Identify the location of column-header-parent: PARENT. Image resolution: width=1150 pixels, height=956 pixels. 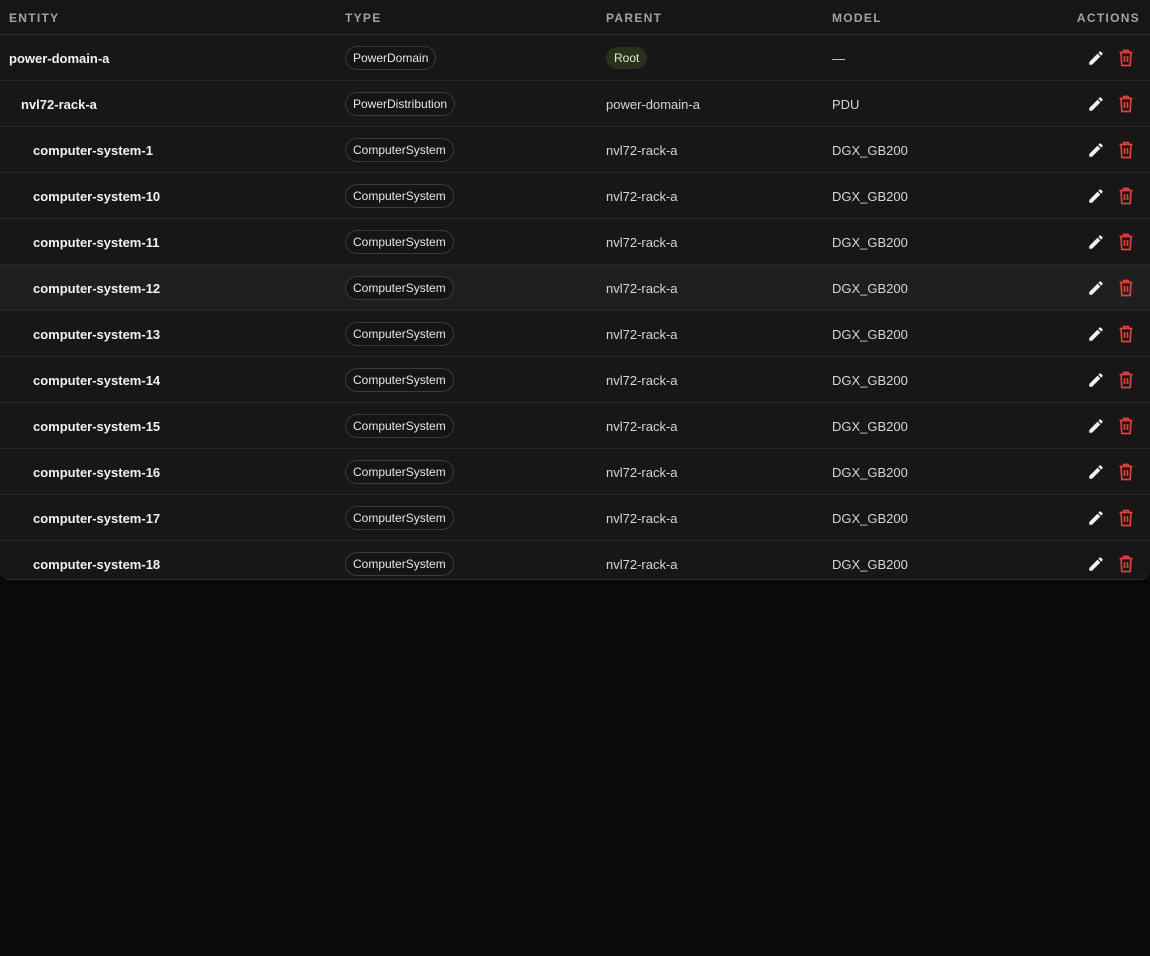
(634, 18).